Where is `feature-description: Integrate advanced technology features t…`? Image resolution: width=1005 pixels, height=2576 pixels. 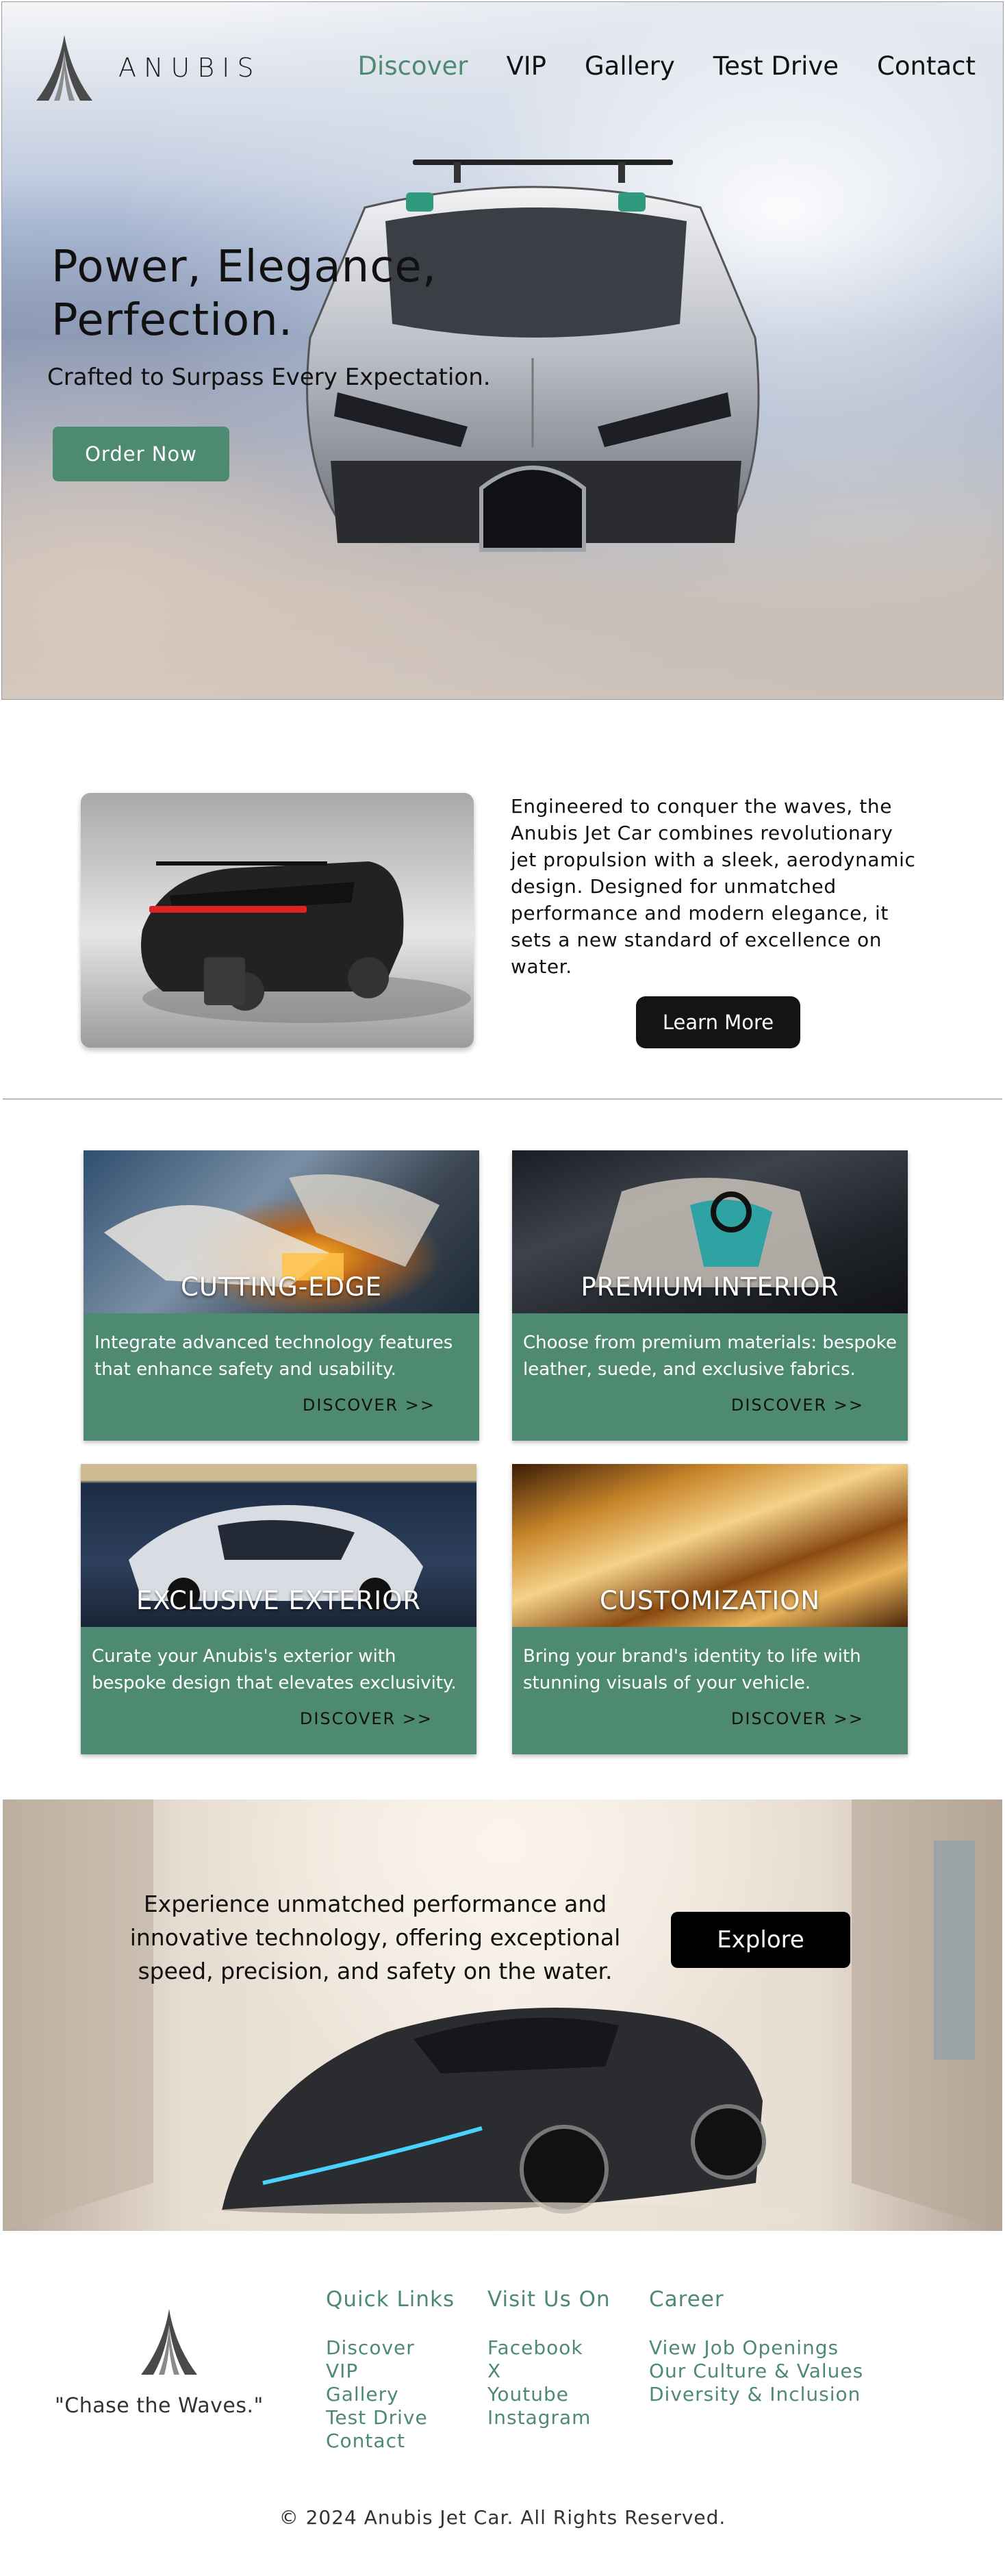 feature-description: Integrate advanced technology features t… is located at coordinates (274, 1356).